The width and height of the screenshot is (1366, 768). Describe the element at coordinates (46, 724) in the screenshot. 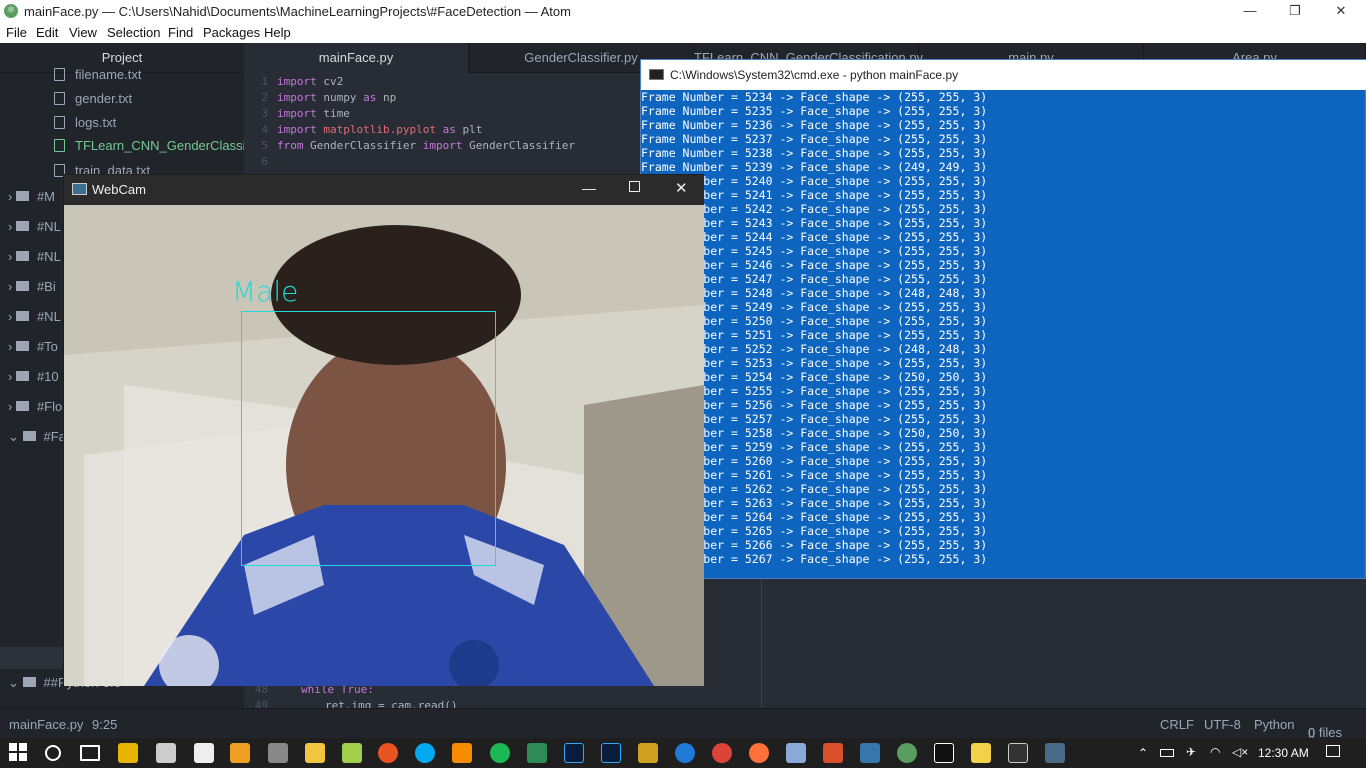

I see `status-file-name: mainFace.py` at that location.